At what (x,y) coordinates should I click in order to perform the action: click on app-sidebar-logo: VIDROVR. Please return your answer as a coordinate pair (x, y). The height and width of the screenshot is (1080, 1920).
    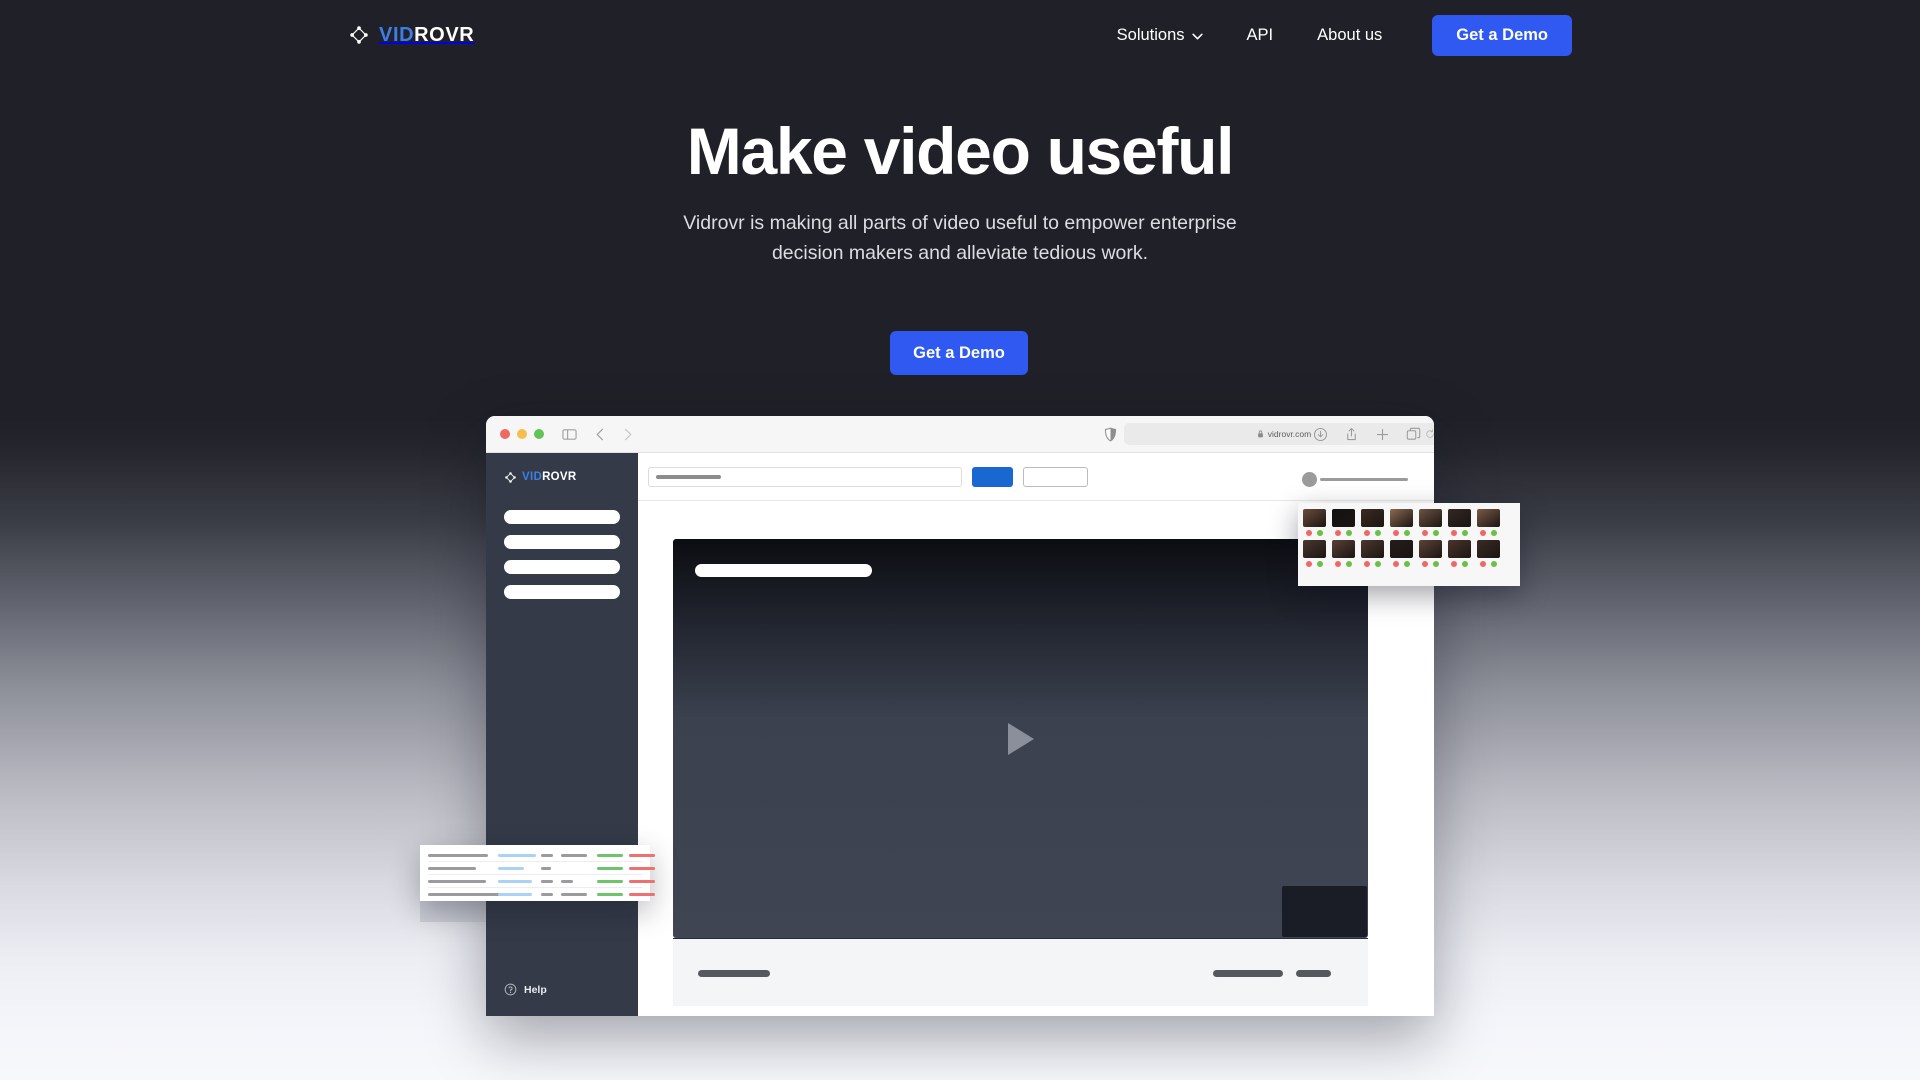
    Looking at the image, I should click on (571, 477).